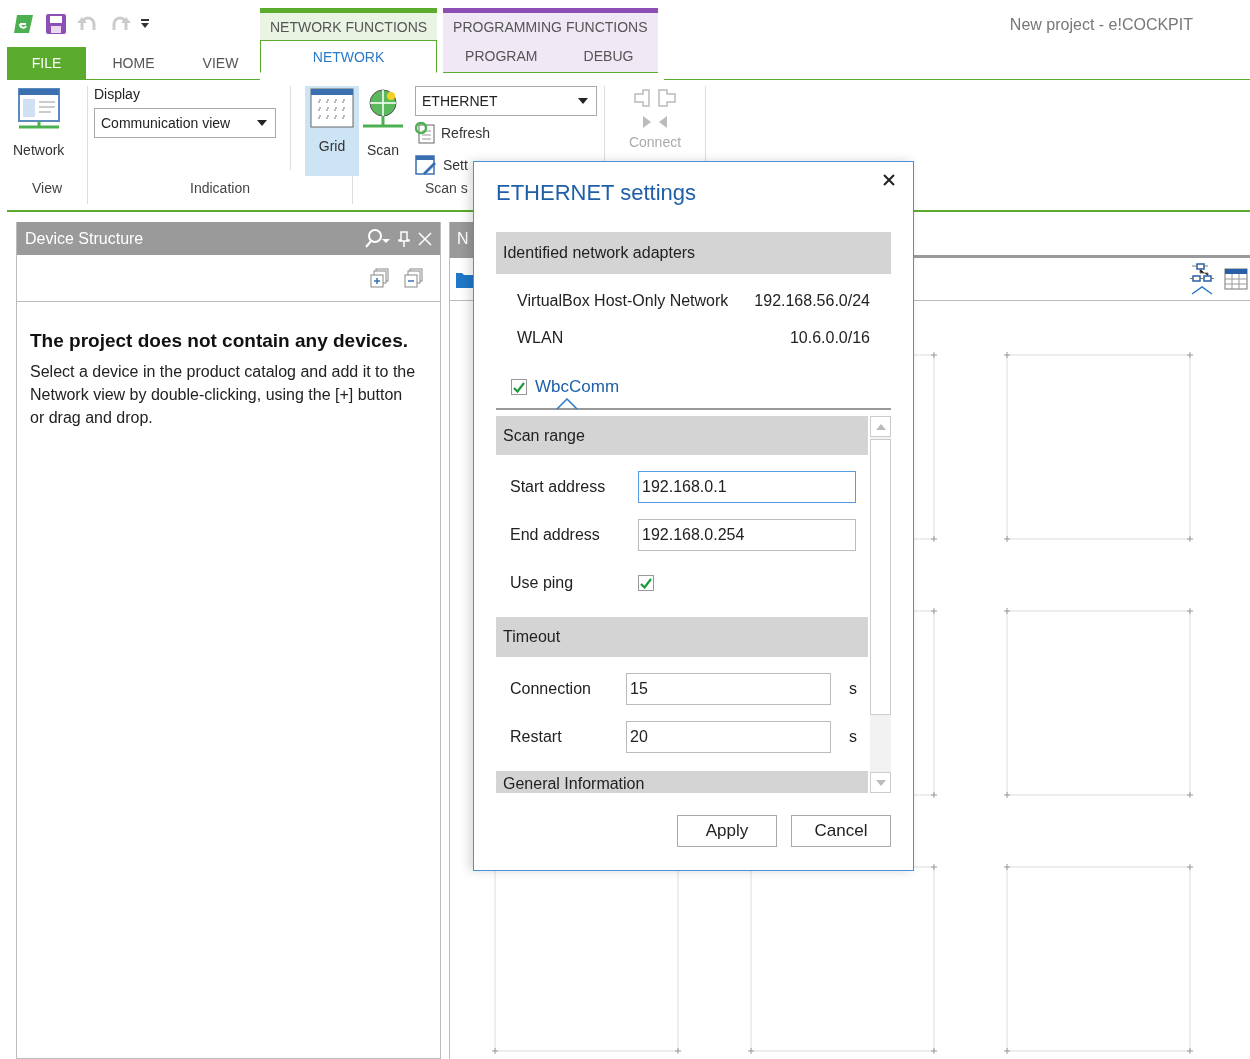 This screenshot has height=1059, width=1250. I want to click on ribbon-tab: VIEW, so click(220, 63).